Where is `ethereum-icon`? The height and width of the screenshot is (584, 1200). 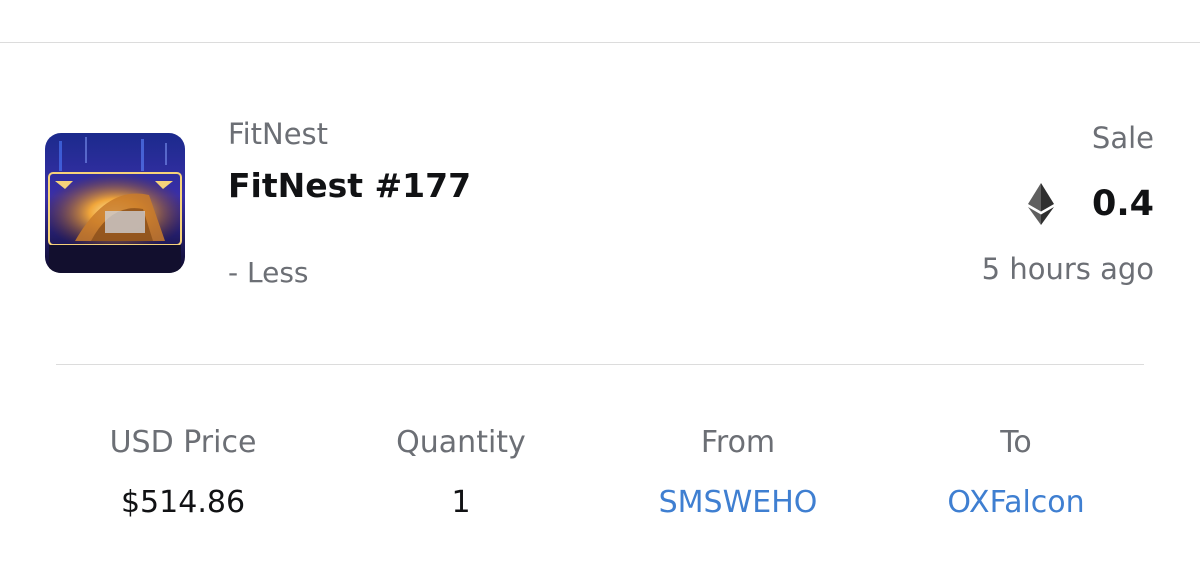 ethereum-icon is located at coordinates (1040, 204).